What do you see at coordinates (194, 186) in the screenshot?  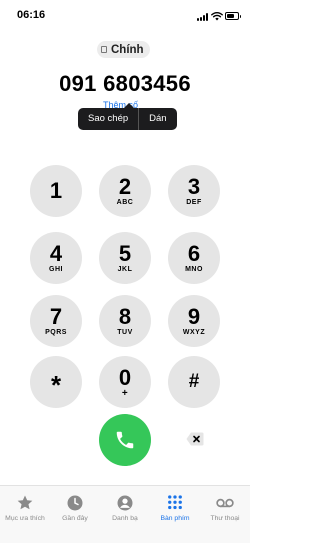 I see `key-digit: 3` at bounding box center [194, 186].